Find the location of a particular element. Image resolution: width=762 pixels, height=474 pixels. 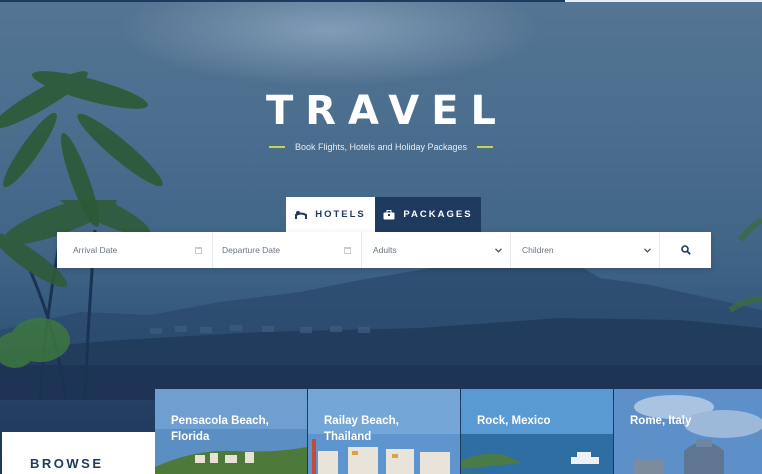

departure-date-placeholder: Departure Date is located at coordinates (251, 250).